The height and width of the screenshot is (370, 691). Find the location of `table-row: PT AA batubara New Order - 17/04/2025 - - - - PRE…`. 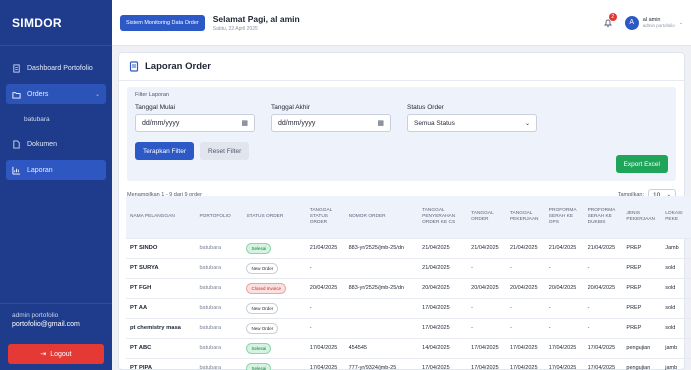

table-row: PT AA batubara New Order - 17/04/2025 - - - - PRE… is located at coordinates (408, 308).